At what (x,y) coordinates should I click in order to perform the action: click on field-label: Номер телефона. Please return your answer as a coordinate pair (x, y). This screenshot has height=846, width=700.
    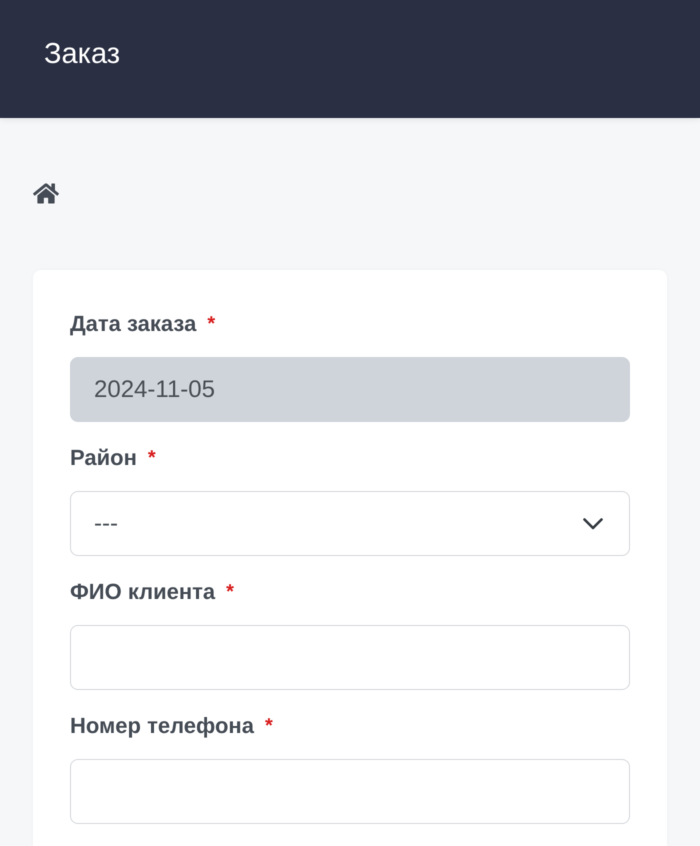
    Looking at the image, I should click on (162, 726).